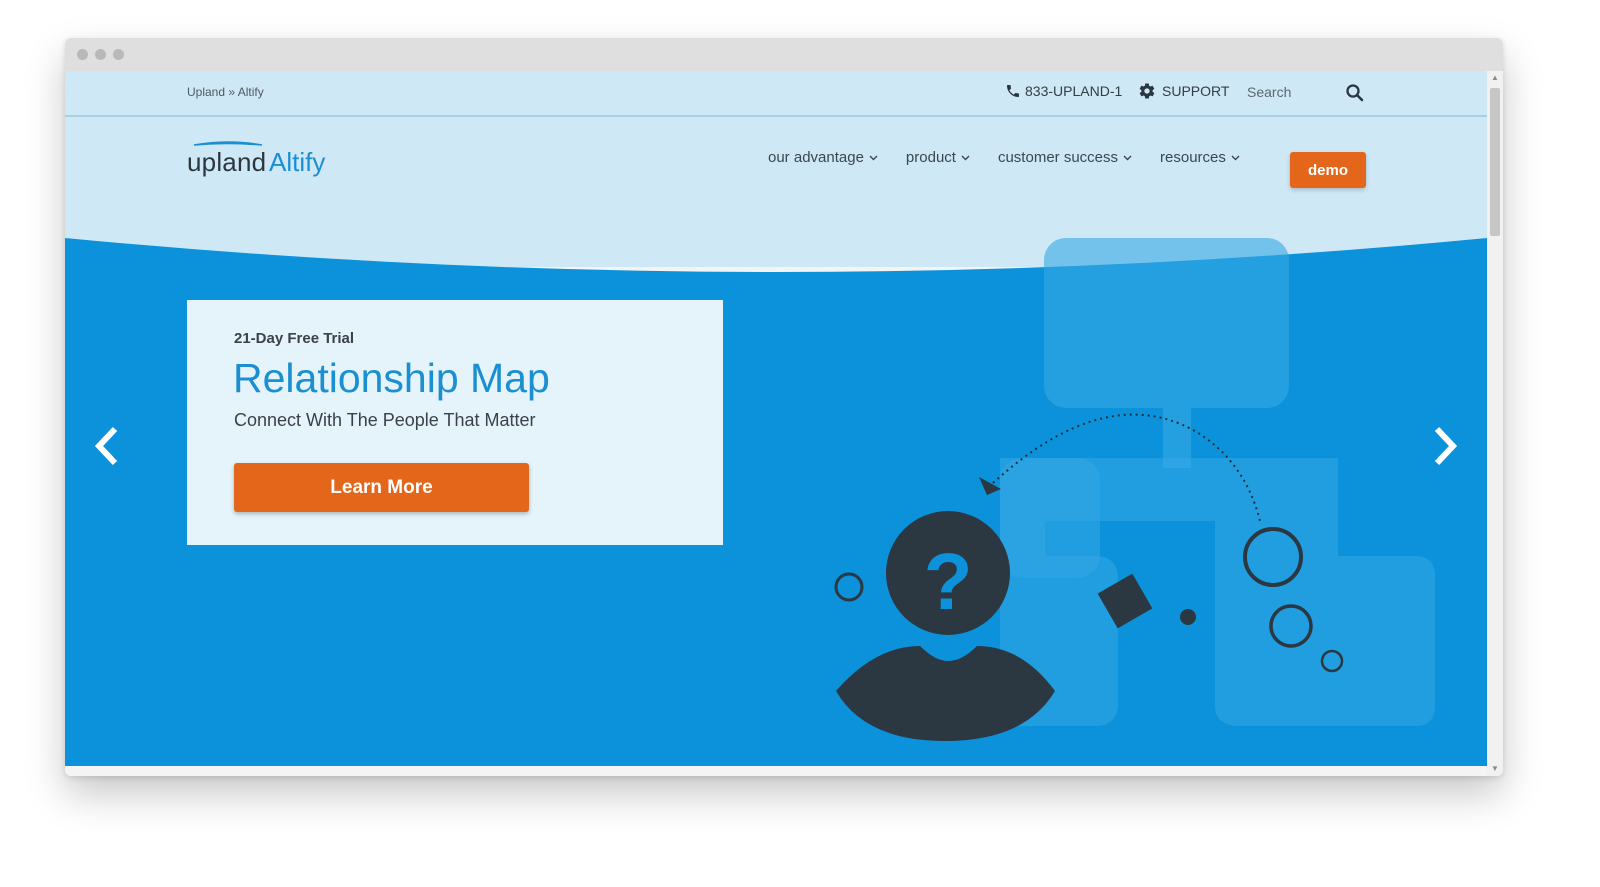  What do you see at coordinates (250, 92) in the screenshot?
I see `breadcrumb-current: Altify` at bounding box center [250, 92].